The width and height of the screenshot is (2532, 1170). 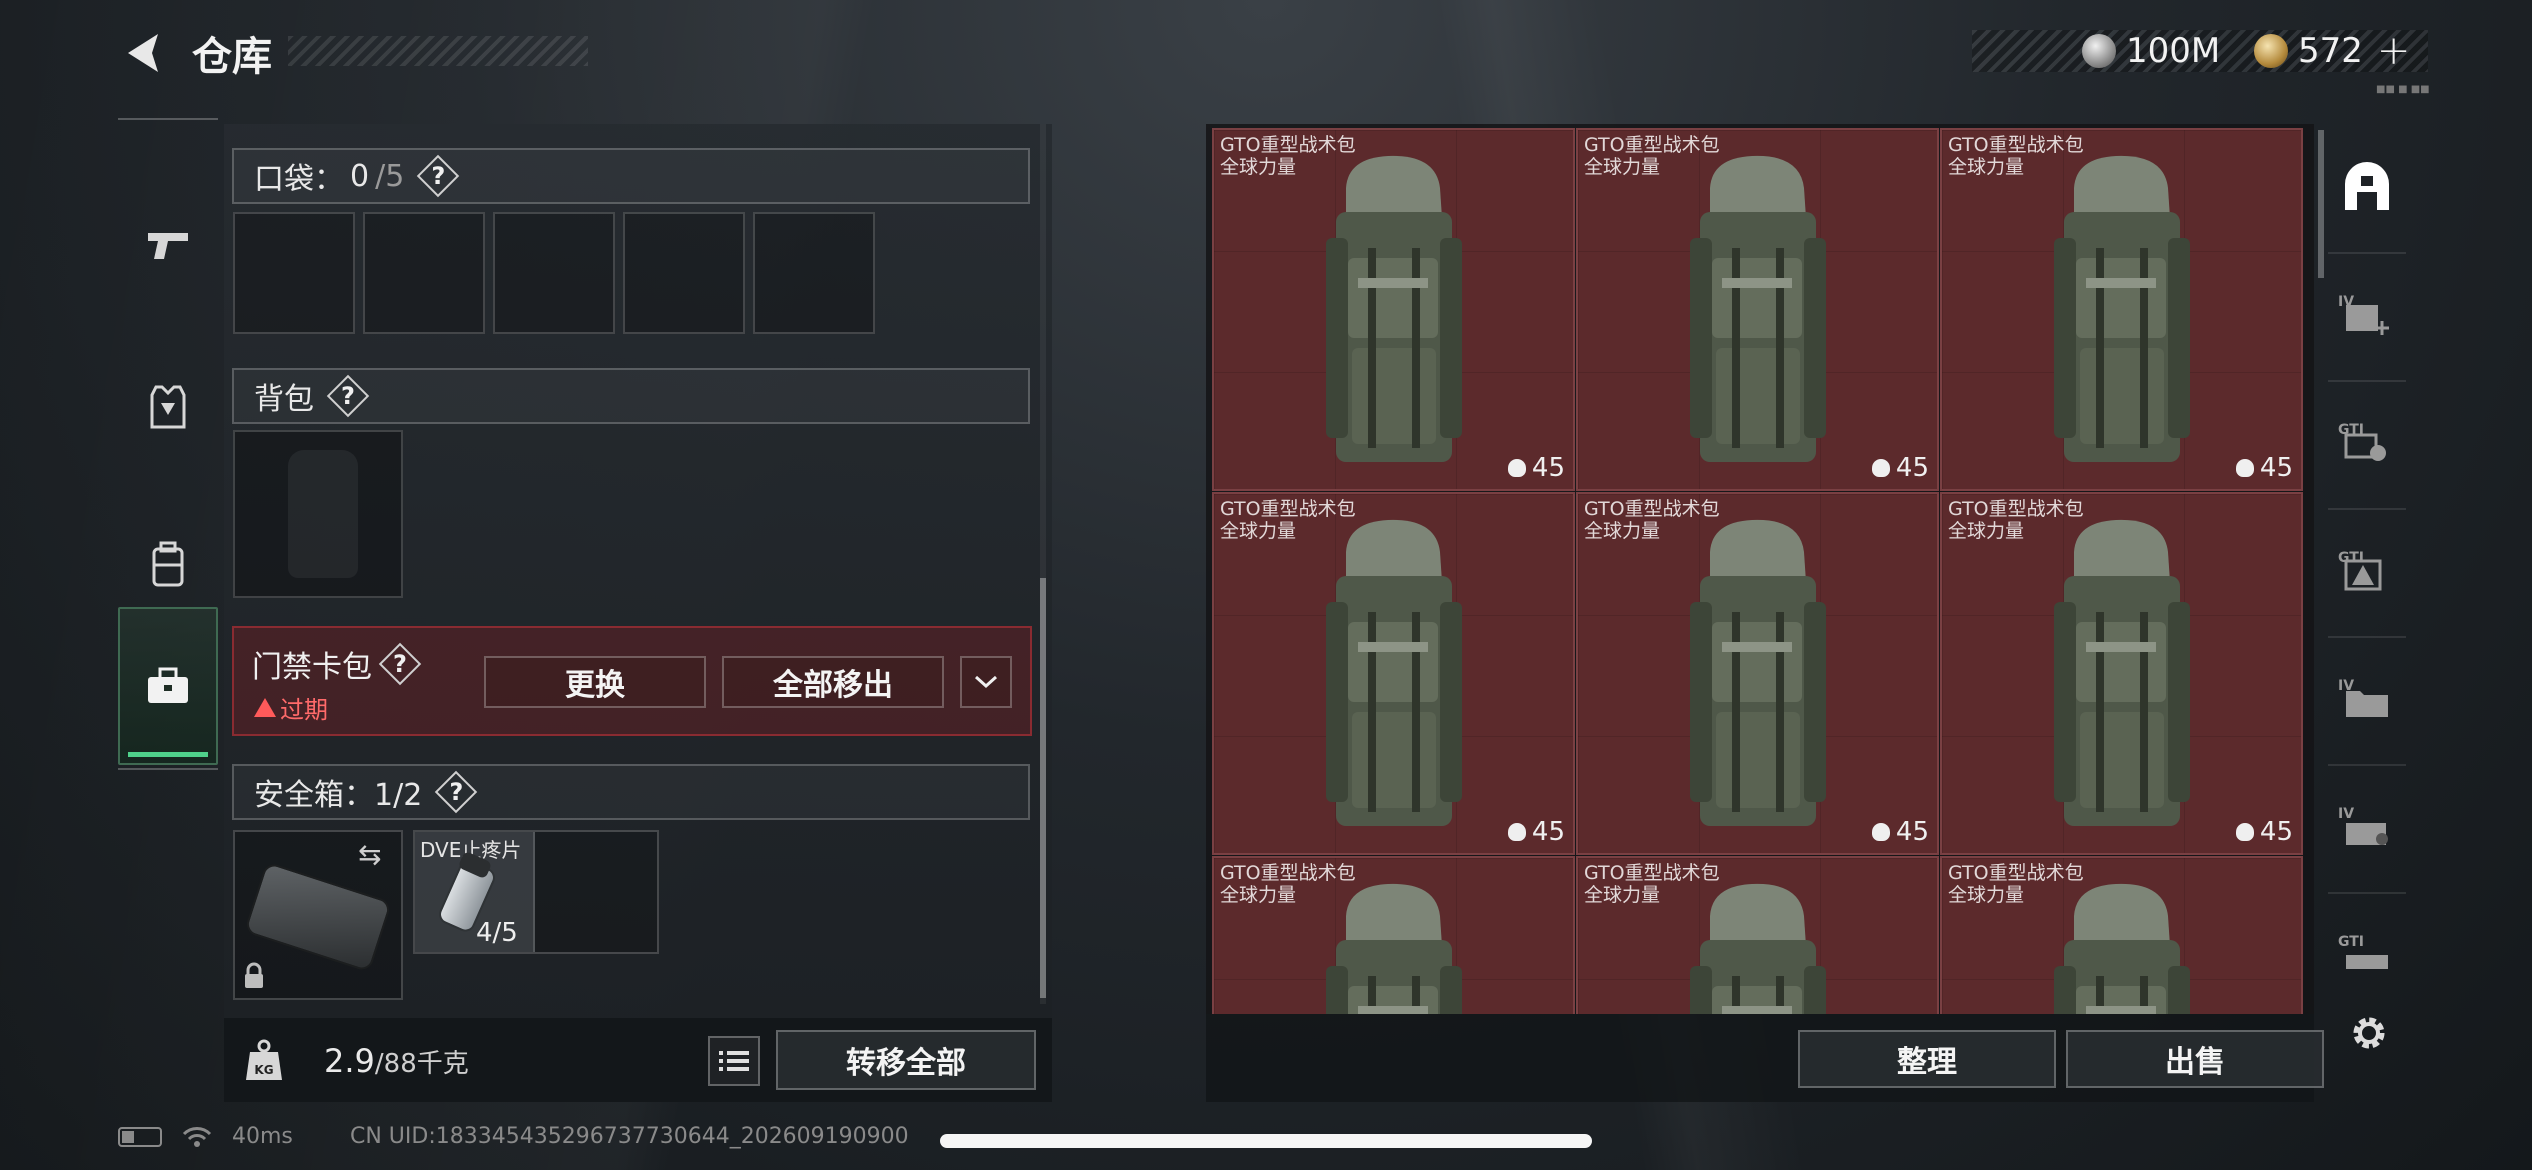 I want to click on warning-icon, so click(x=265, y=707).